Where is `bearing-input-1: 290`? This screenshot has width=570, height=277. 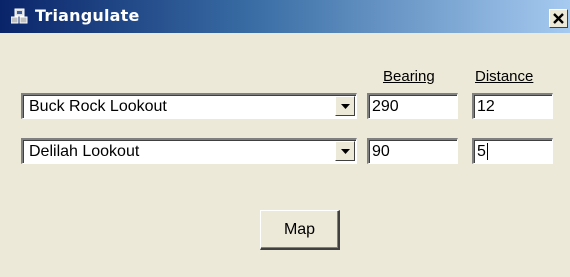 bearing-input-1: 290 is located at coordinates (412, 106).